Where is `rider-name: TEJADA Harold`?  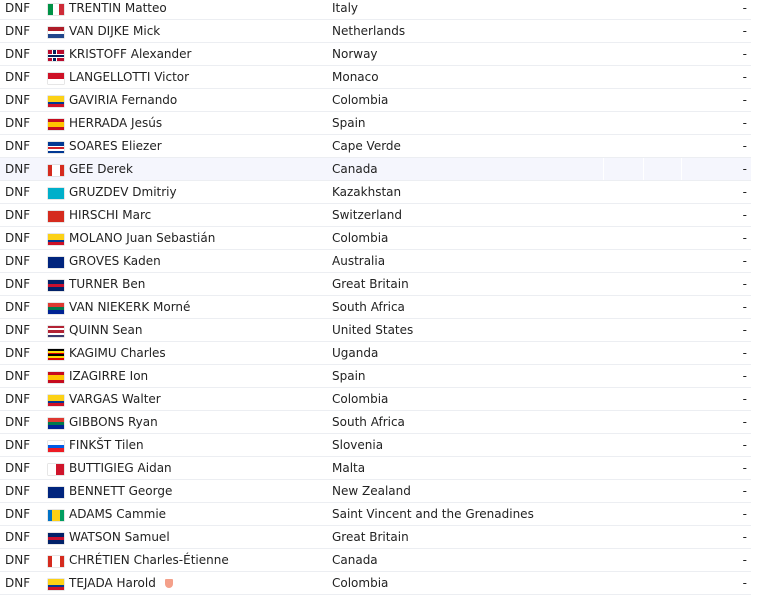
rider-name: TEJADA Harold is located at coordinates (121, 583).